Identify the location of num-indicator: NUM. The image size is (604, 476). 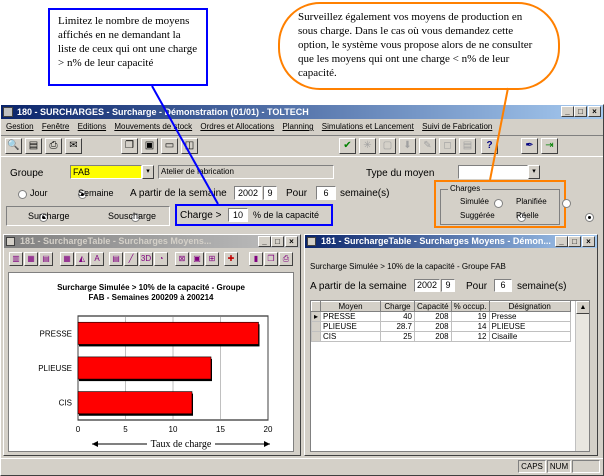
(559, 466).